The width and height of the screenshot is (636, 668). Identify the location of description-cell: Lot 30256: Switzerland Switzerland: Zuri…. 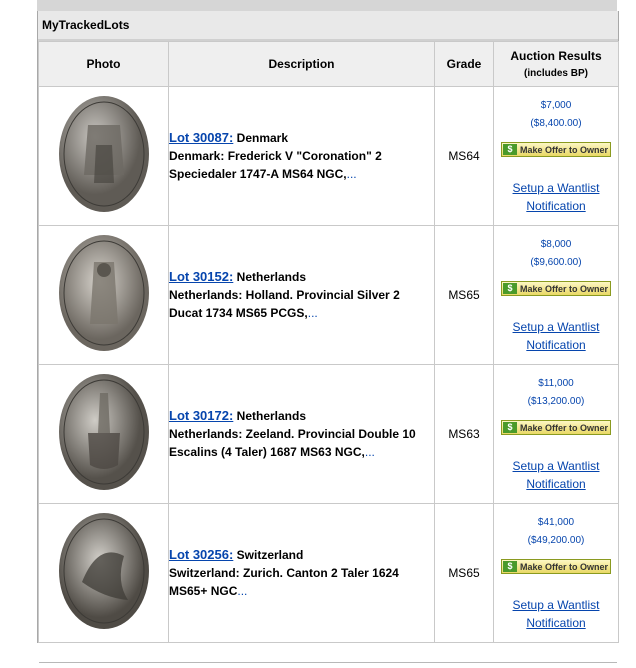
(301, 573).